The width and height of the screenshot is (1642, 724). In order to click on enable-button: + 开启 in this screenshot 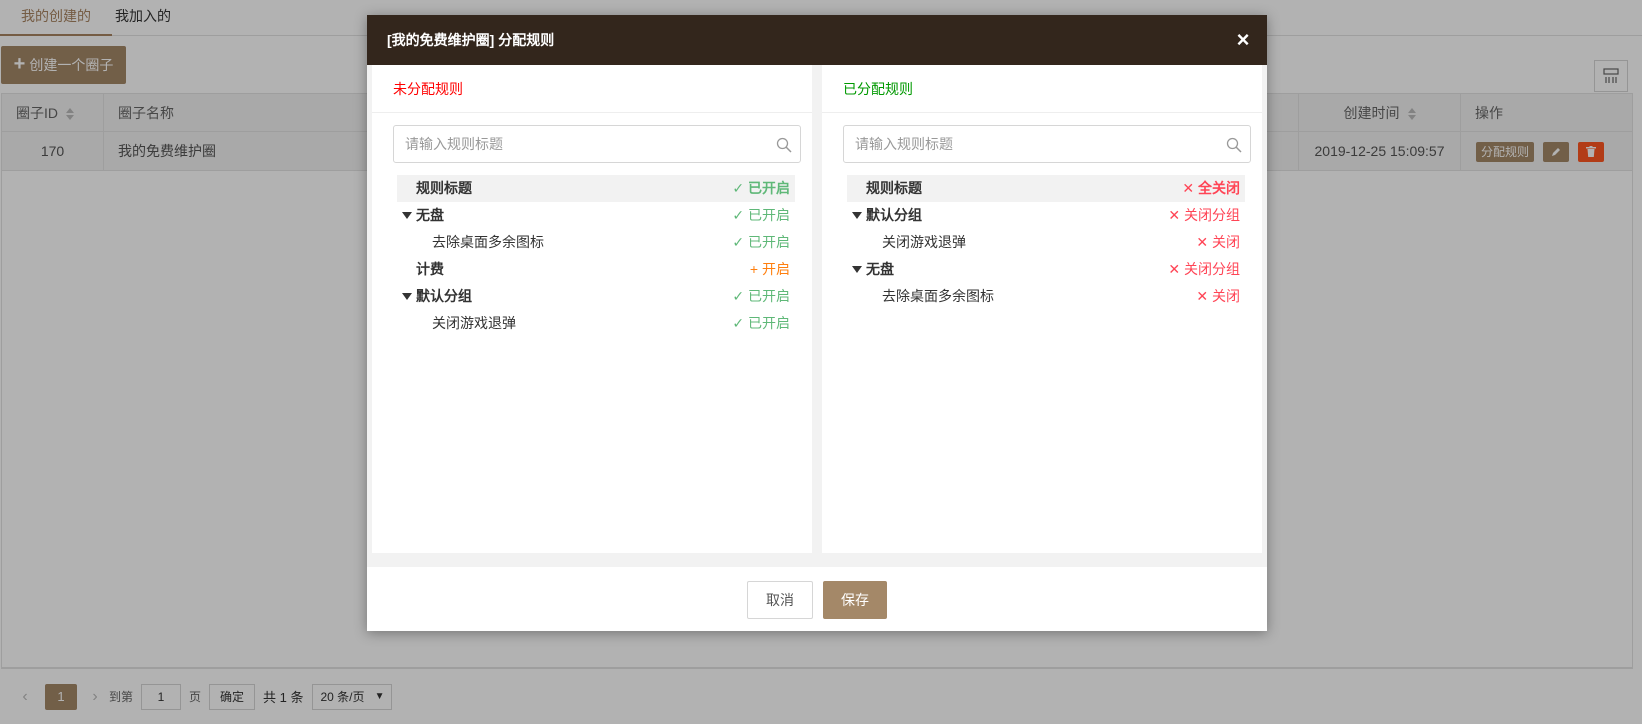, I will do `click(770, 269)`.